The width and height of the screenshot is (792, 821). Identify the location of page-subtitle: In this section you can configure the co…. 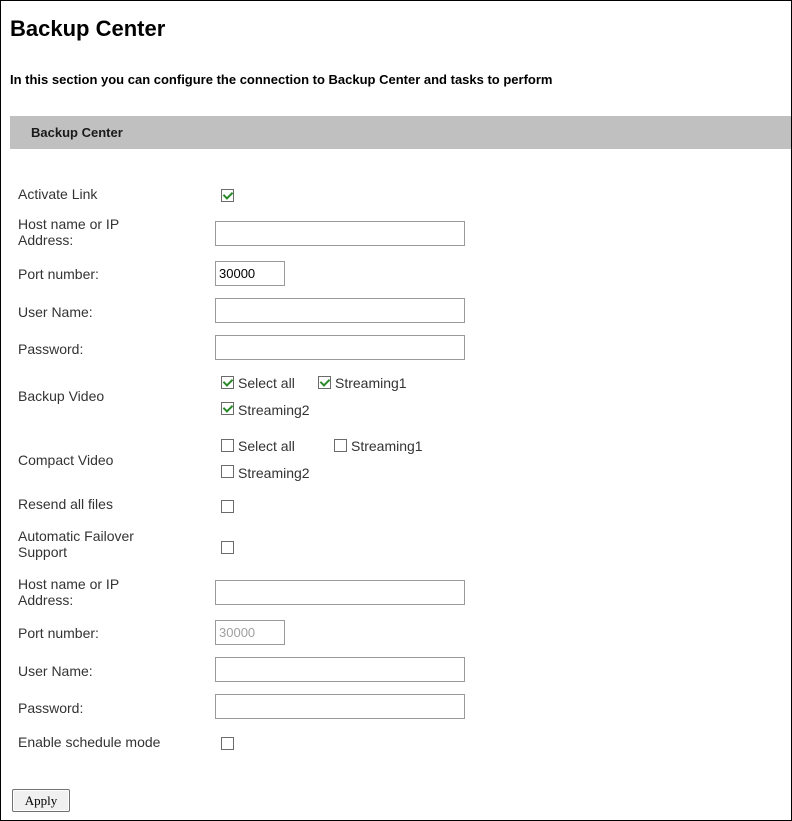
(281, 79).